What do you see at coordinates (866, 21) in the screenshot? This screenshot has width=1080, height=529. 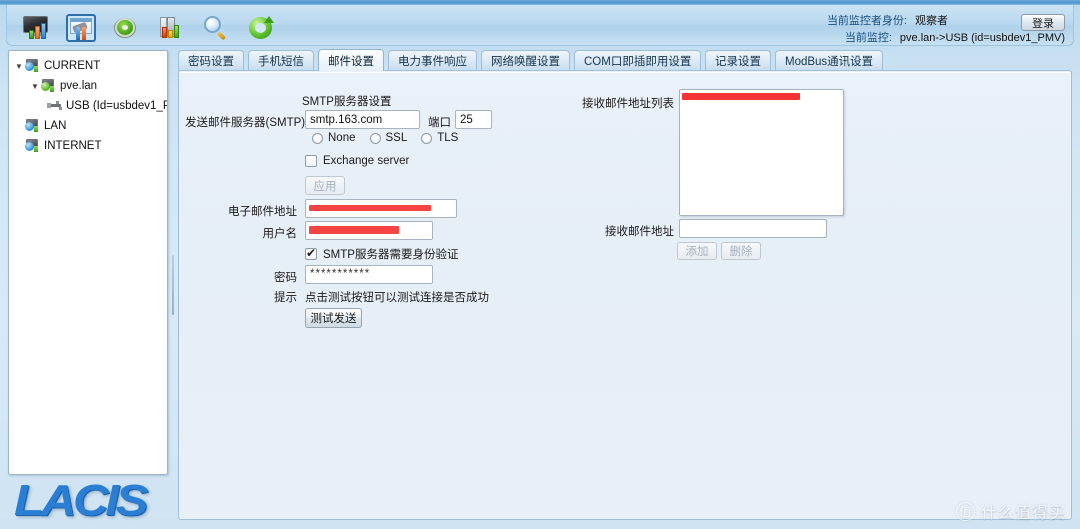 I see `session-identity-label: 当前监控者身份:` at bounding box center [866, 21].